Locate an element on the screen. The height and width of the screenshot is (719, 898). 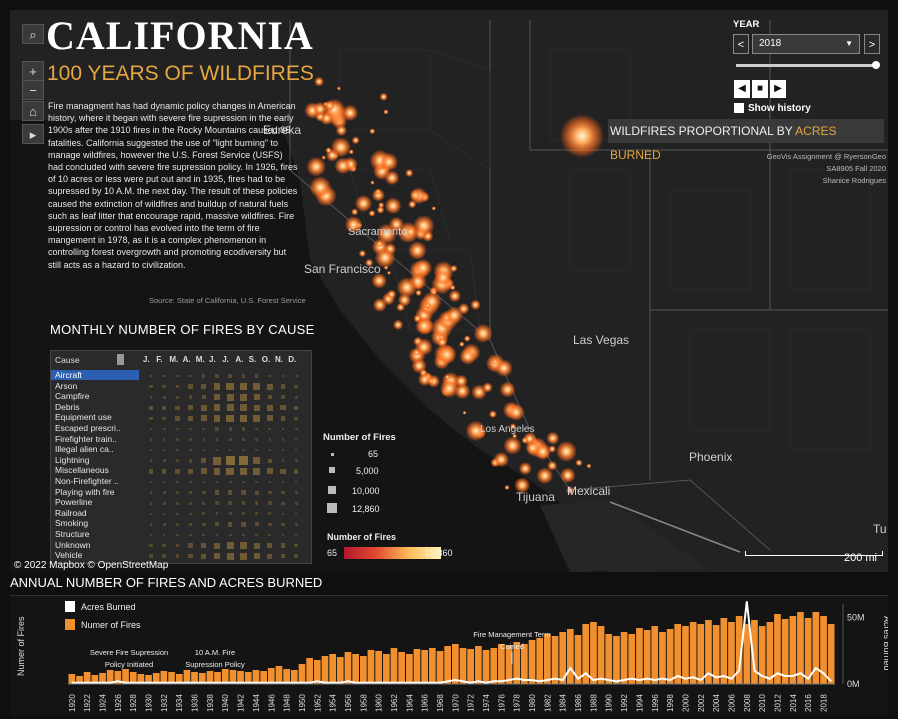
cause-row: Equipment use is located at coordinates (93, 417).